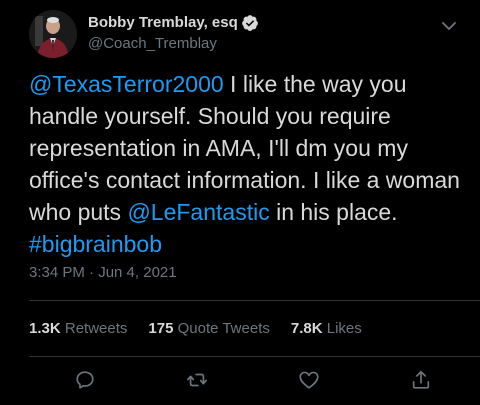 The height and width of the screenshot is (405, 480). What do you see at coordinates (249, 23) in the screenshot?
I see `verified-badge-icon` at bounding box center [249, 23].